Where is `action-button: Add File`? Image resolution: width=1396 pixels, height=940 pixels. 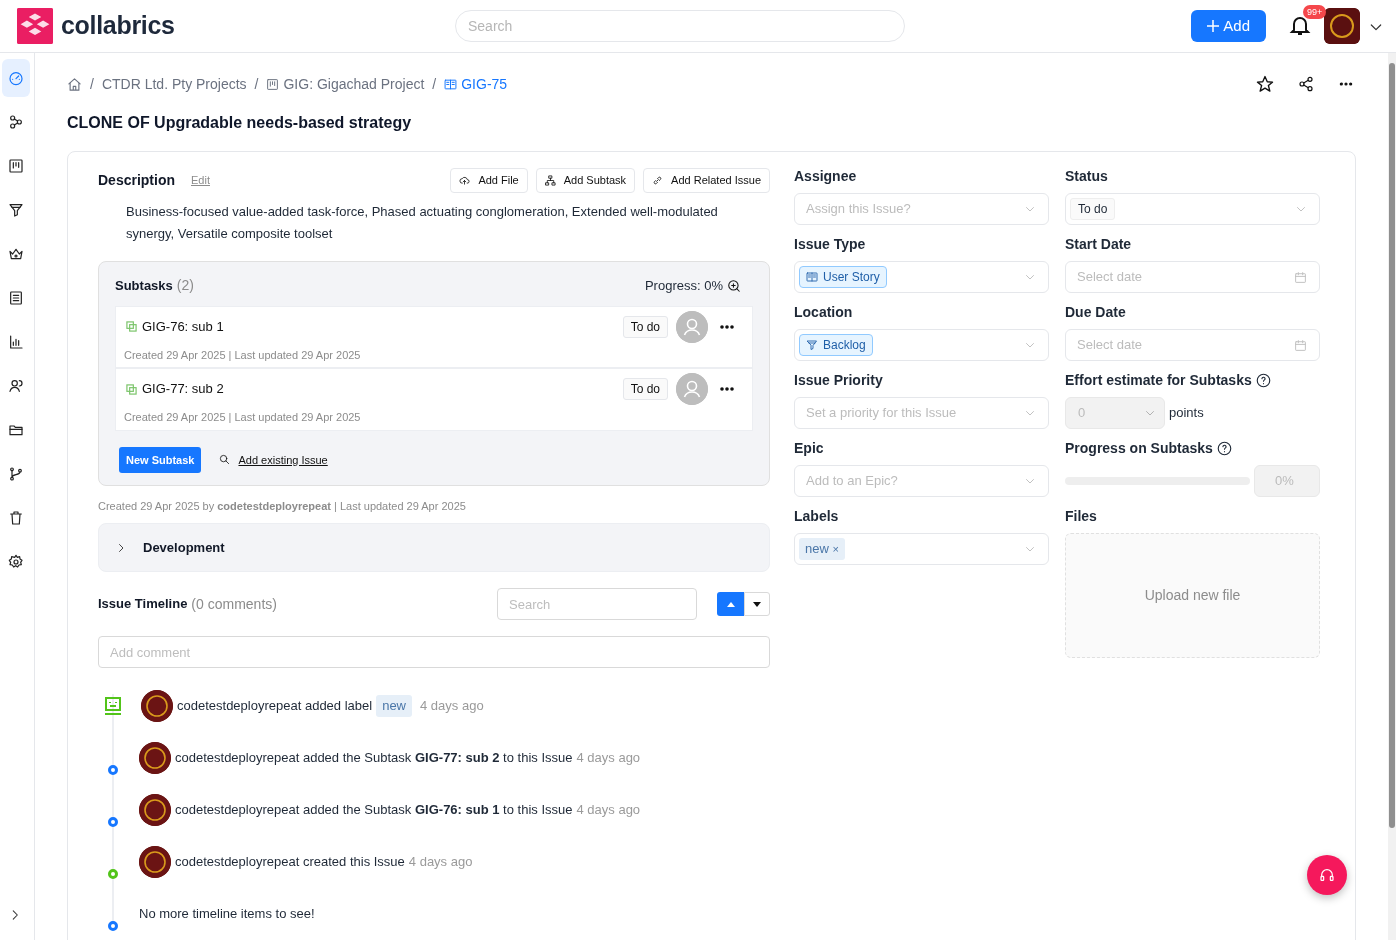 action-button: Add File is located at coordinates (489, 180).